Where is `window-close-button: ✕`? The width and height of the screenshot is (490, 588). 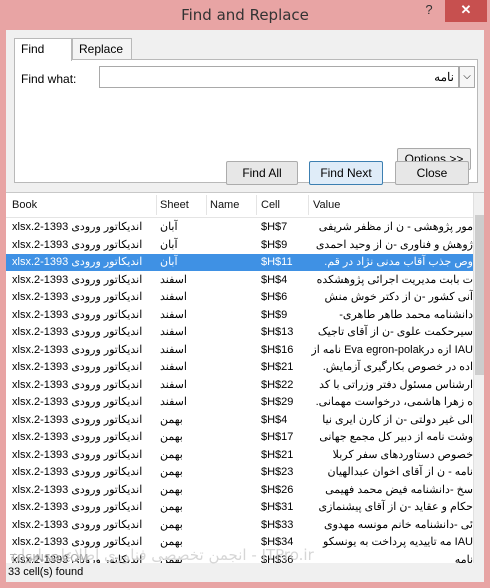
window-close-button: ✕ is located at coordinates (466, 11).